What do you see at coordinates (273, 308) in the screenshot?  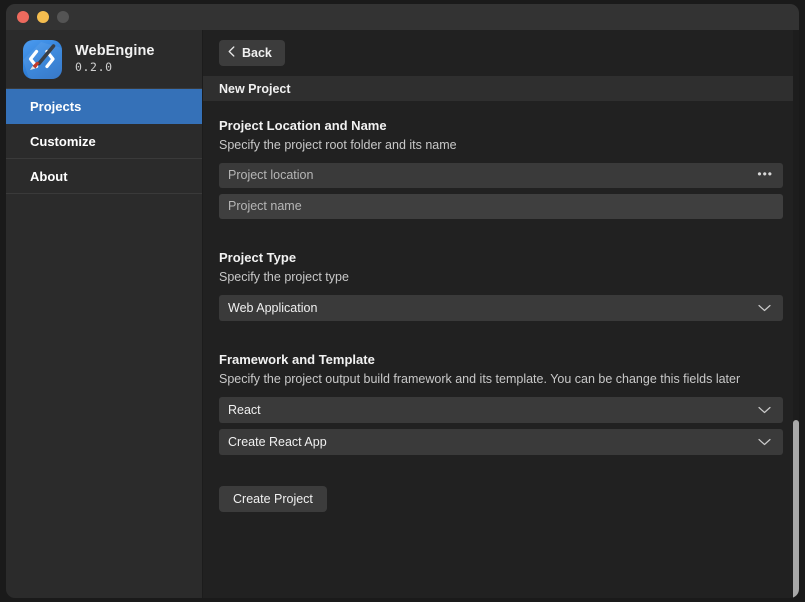 I see `project-type-value: Web Application` at bounding box center [273, 308].